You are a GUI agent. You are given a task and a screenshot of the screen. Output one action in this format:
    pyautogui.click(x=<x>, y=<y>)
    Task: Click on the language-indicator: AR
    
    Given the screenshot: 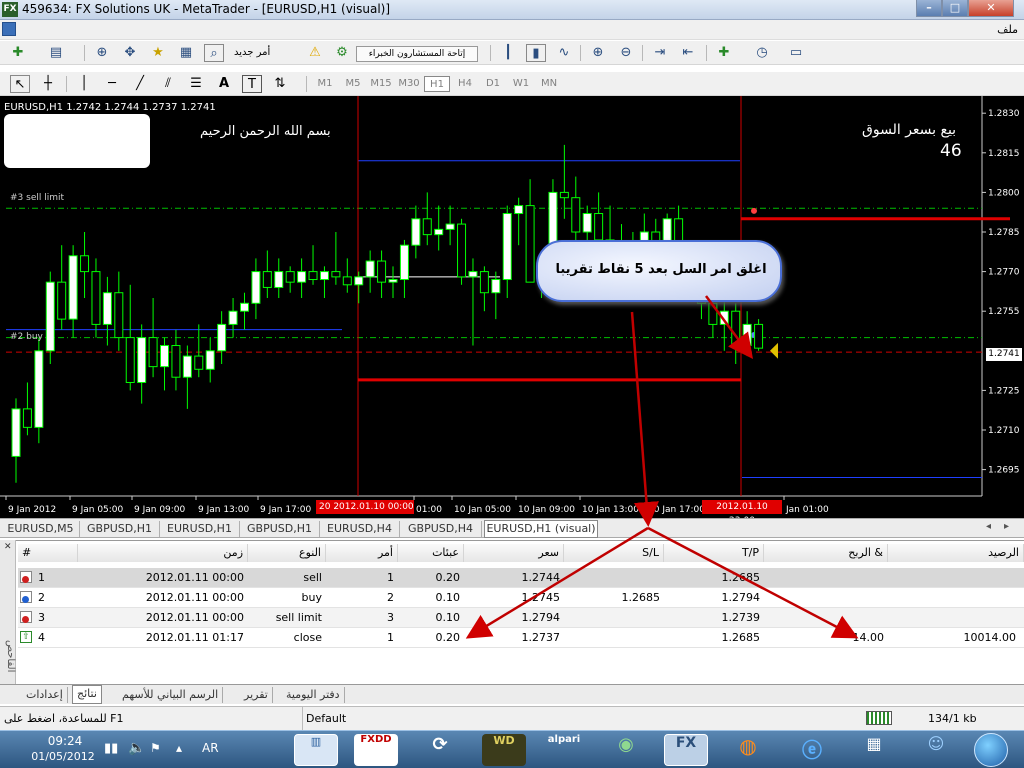 What is the action you would take?
    pyautogui.click(x=210, y=748)
    